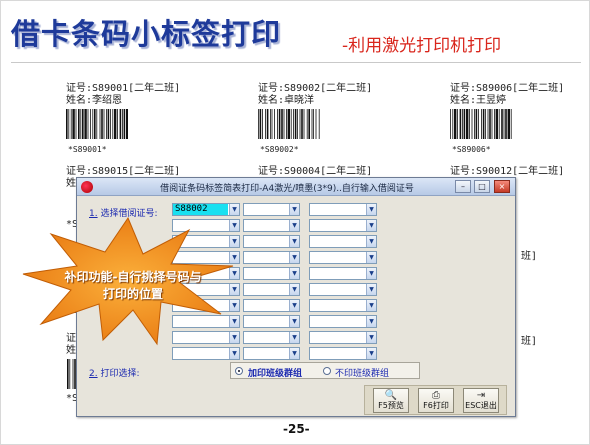 Image resolution: width=590 pixels, height=445 pixels. I want to click on id-combo: S88002 ▼, so click(206, 209).